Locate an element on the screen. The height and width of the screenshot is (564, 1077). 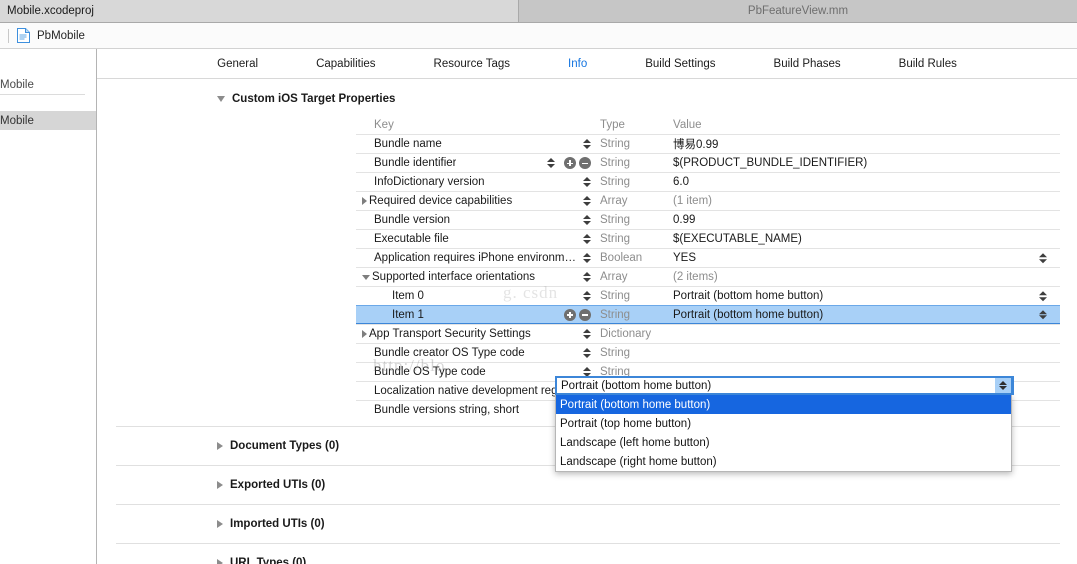
cell-key: Bundle version is located at coordinates (478, 220).